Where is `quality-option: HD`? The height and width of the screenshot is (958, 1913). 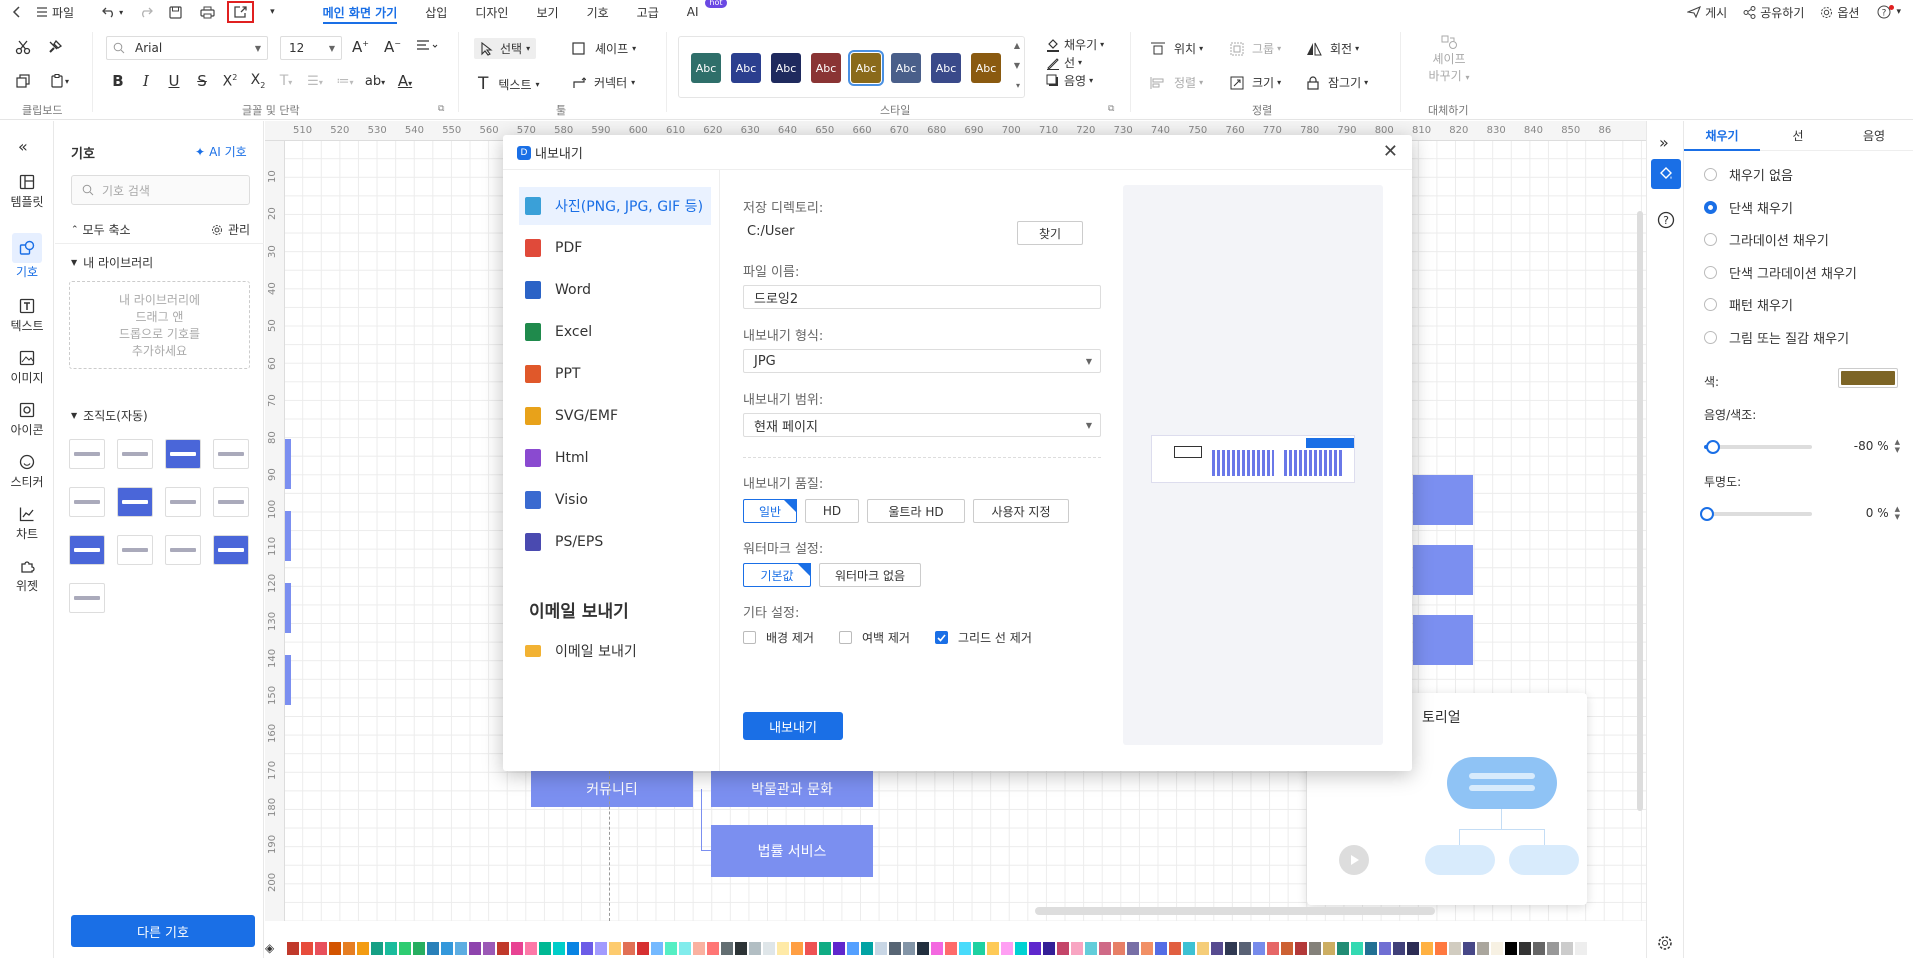 quality-option: HD is located at coordinates (832, 511).